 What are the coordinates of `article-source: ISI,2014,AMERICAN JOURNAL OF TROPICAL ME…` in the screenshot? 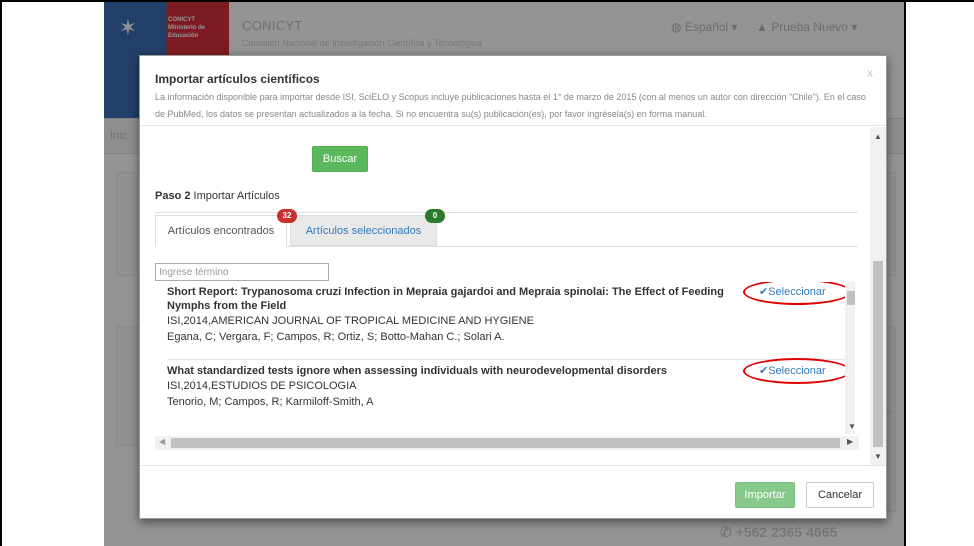 It's located at (350, 321).